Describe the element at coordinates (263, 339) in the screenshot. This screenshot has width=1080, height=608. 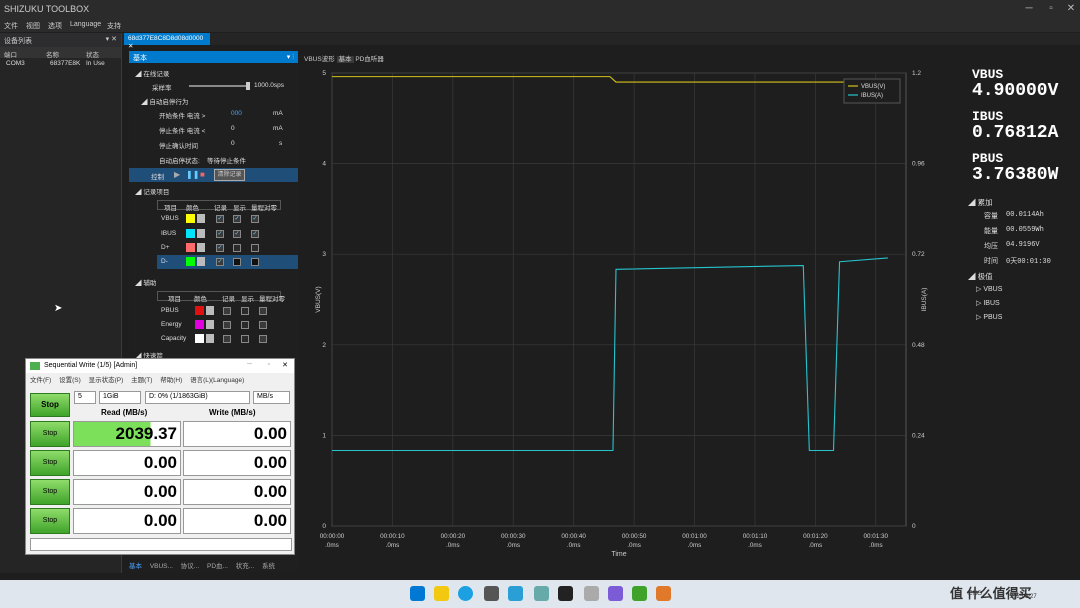
I see `capacity-range-checkbox` at that location.